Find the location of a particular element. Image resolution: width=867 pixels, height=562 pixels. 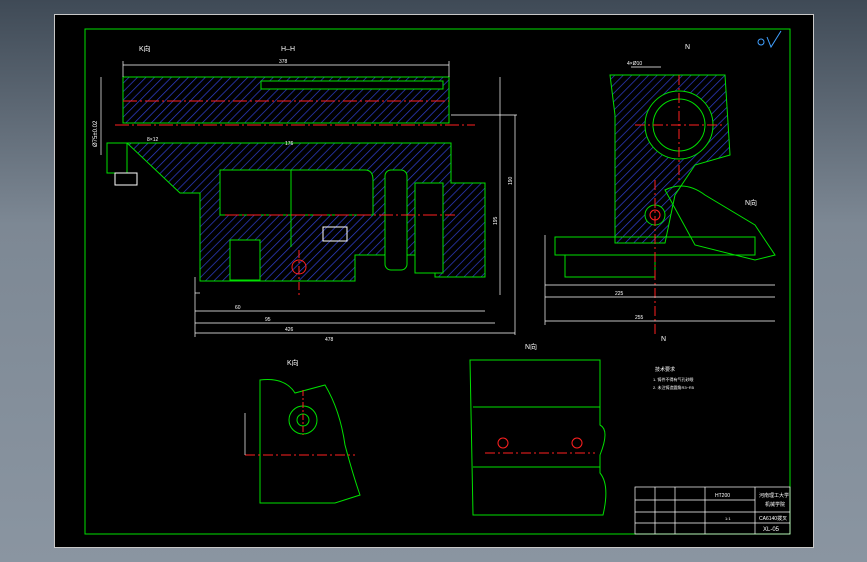

dim-height-b: 190 is located at coordinates (511, 180).